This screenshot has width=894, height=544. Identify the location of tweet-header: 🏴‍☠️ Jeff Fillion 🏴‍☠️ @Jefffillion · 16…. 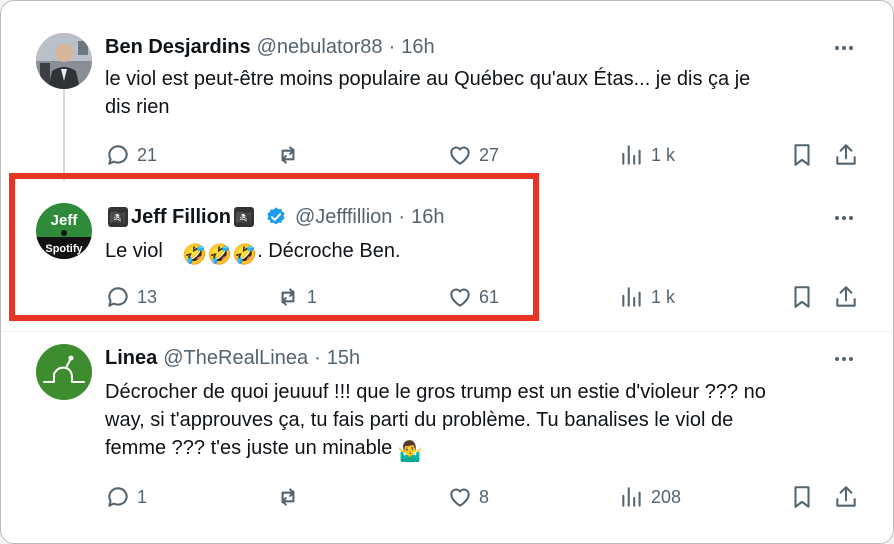
(274, 217).